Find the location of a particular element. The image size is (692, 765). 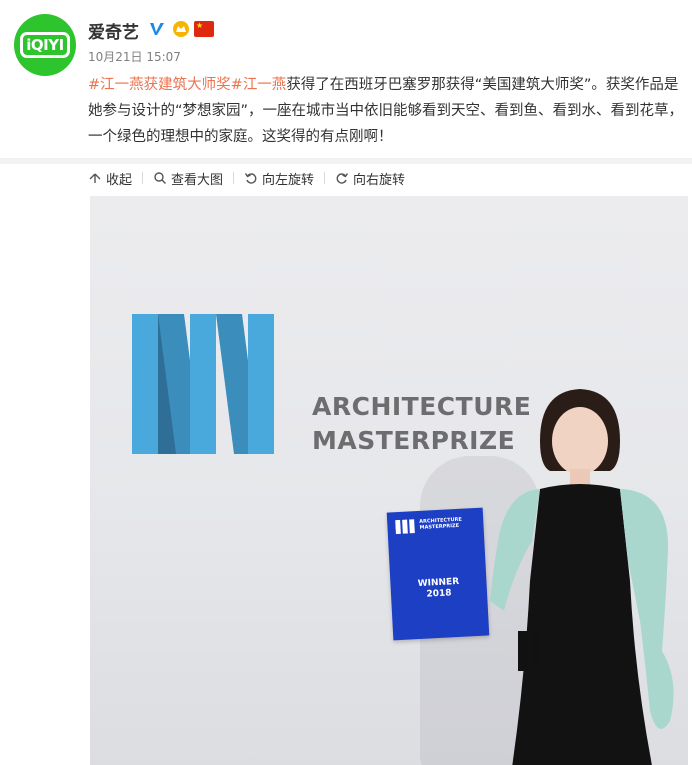

rotate-left-label: 向左旋转 is located at coordinates (288, 180).